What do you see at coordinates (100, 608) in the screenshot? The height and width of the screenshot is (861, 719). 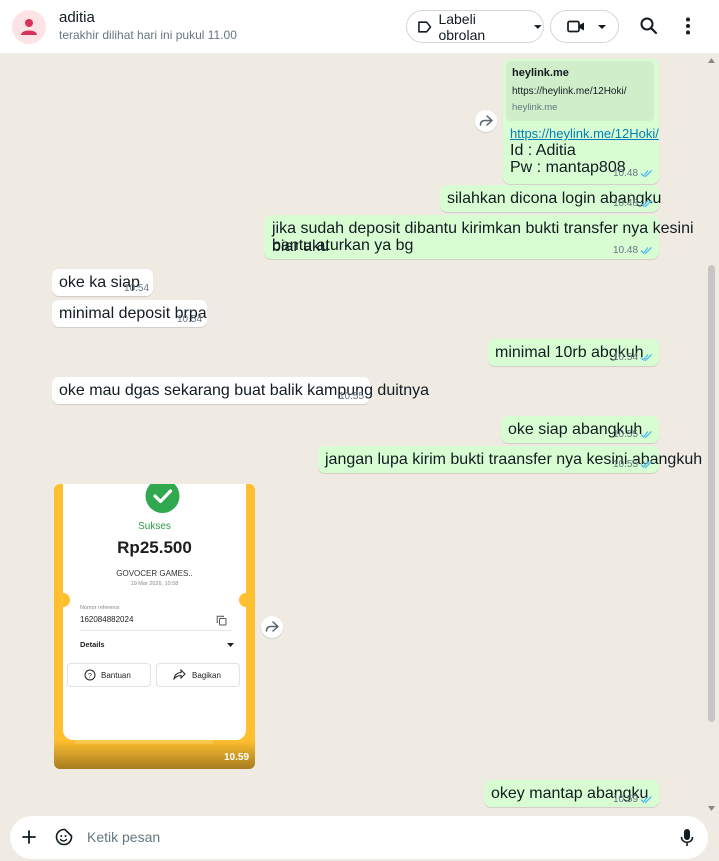 I see `receipt-ref-label: Nomor referensi` at bounding box center [100, 608].